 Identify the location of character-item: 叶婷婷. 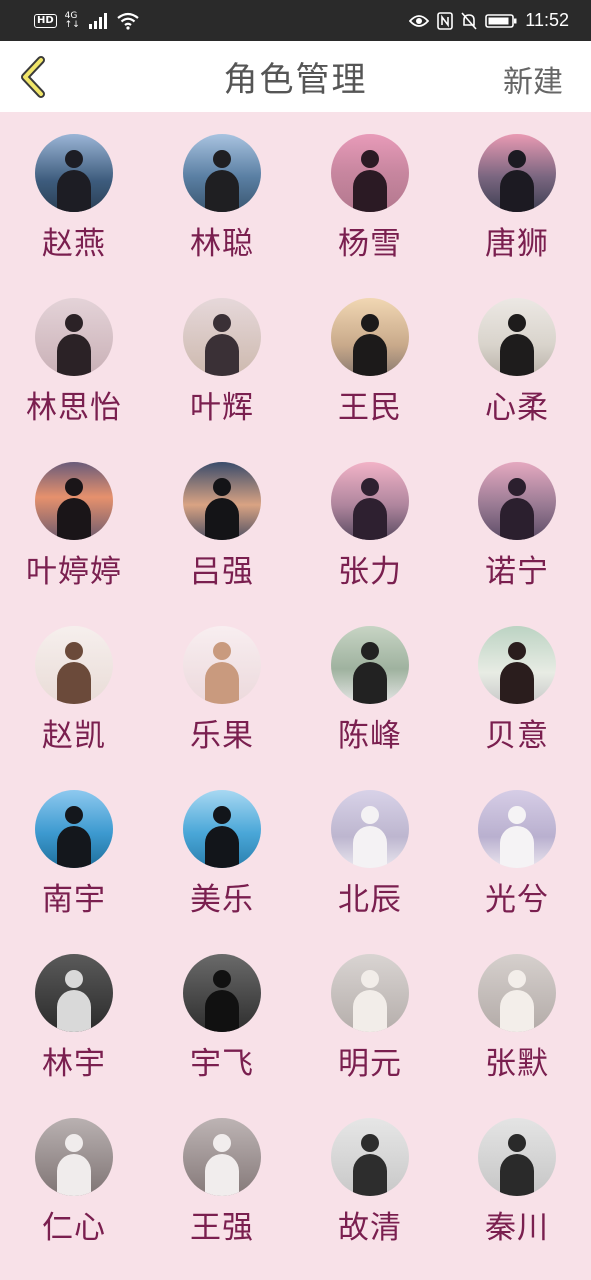
(74, 522).